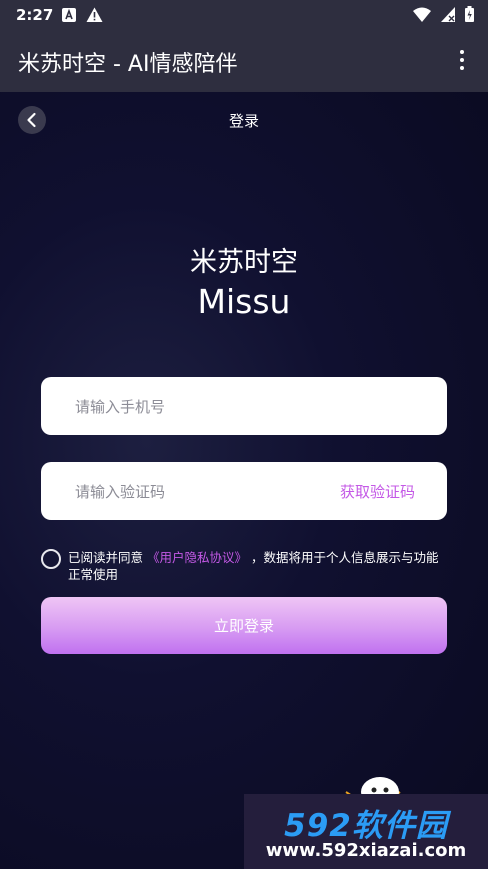 The image size is (488, 869). Describe the element at coordinates (258, 566) in the screenshot. I see `agreement-text: 已阅读并同意 《用户隐私协议》 ，数据将用于个人信息展示与功能正常使用` at that location.